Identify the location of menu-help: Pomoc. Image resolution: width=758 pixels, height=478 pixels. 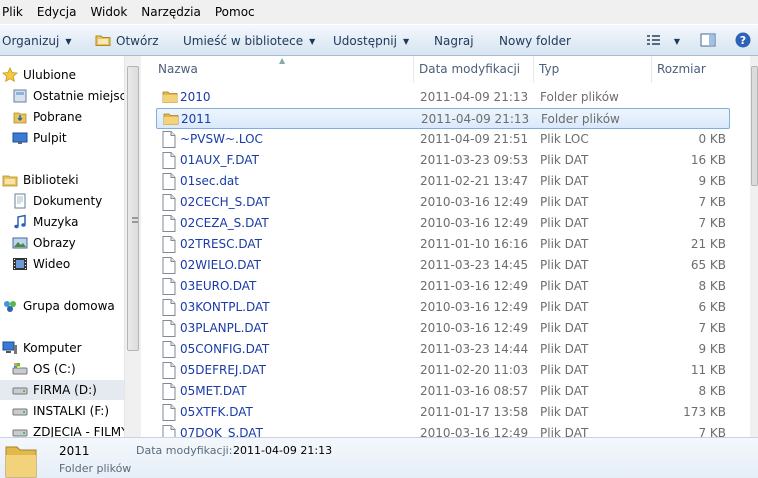
(235, 12).